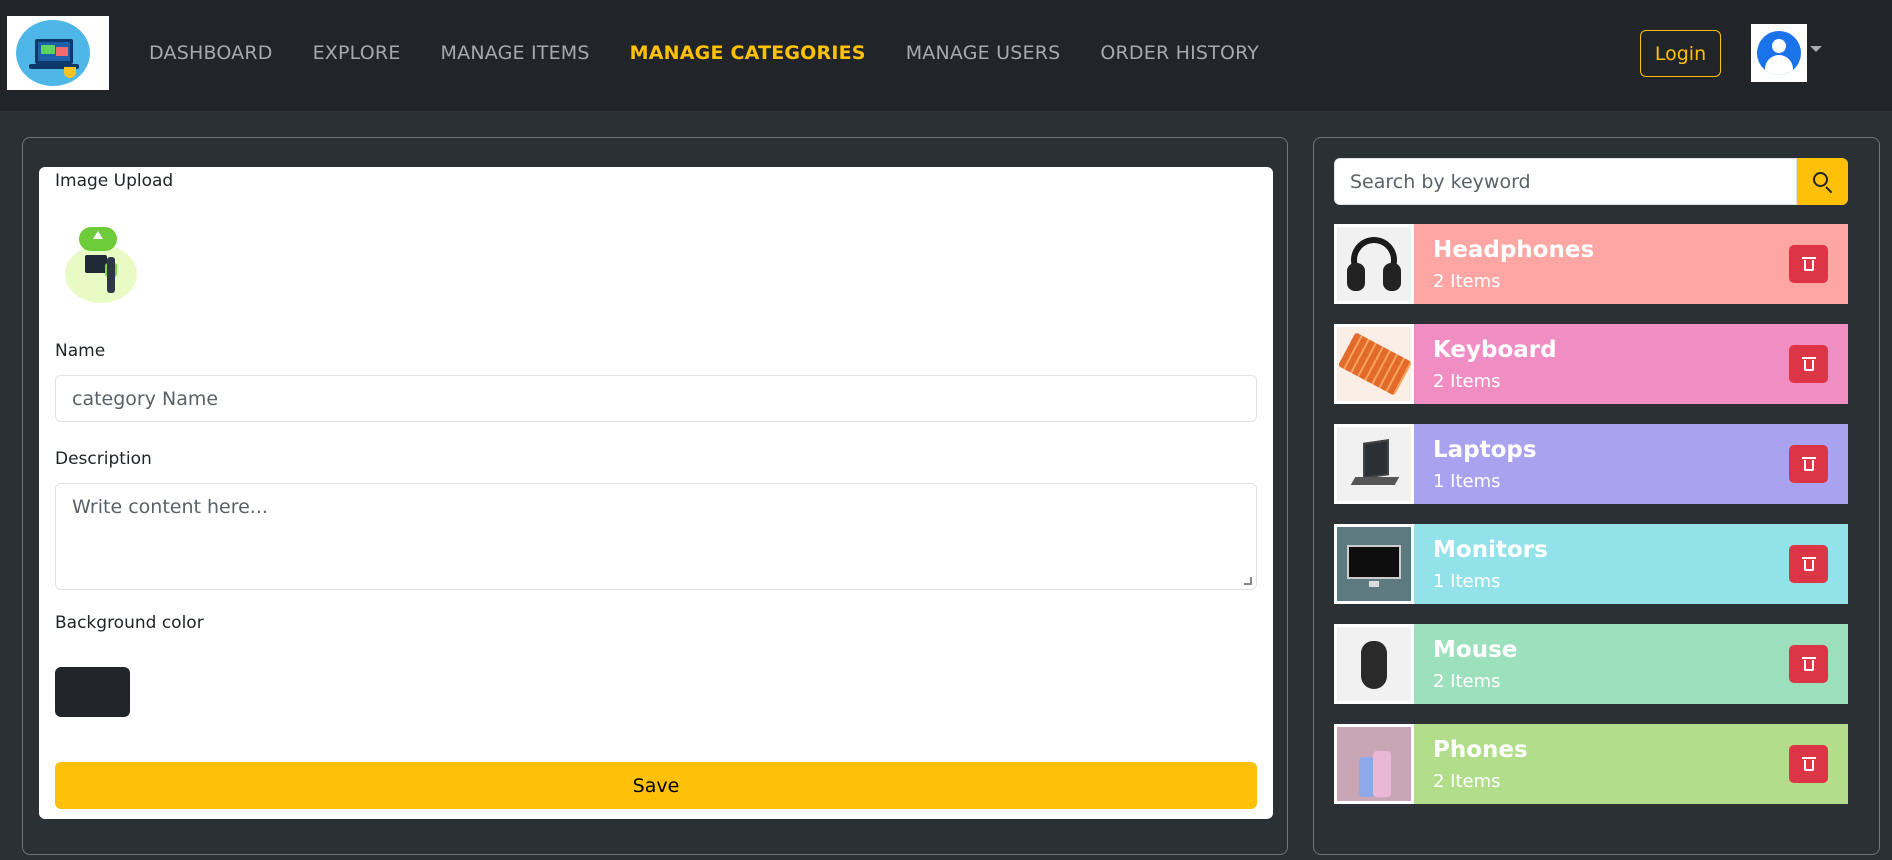 Image resolution: width=1892 pixels, height=860 pixels. What do you see at coordinates (748, 53) in the screenshot?
I see `nav-item-manage-categories: MANAGE CATEGORIES` at bounding box center [748, 53].